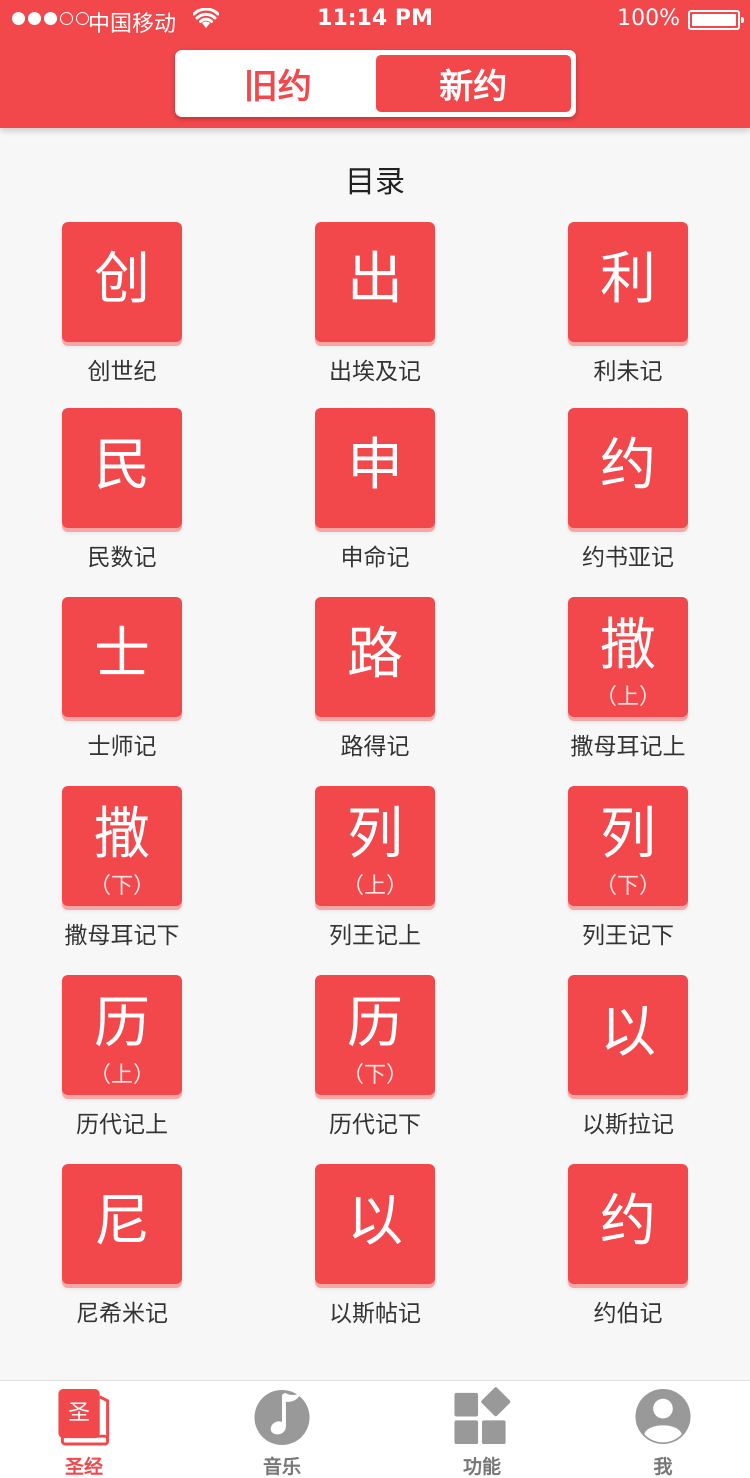 This screenshot has height=1478, width=750. What do you see at coordinates (79, 1412) in the screenshot?
I see `svg-text: 圣` at bounding box center [79, 1412].